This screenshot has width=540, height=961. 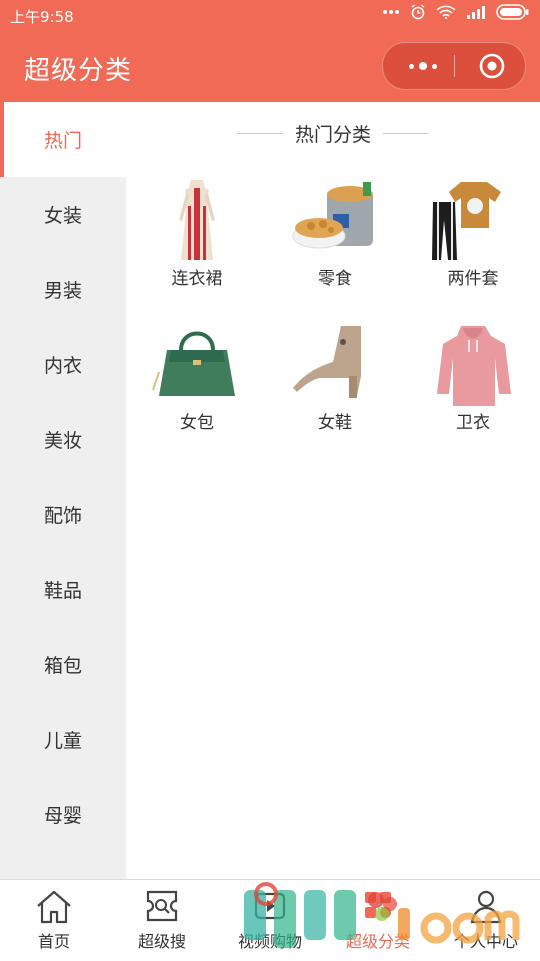 I want to click on signal-icon, so click(x=476, y=12).